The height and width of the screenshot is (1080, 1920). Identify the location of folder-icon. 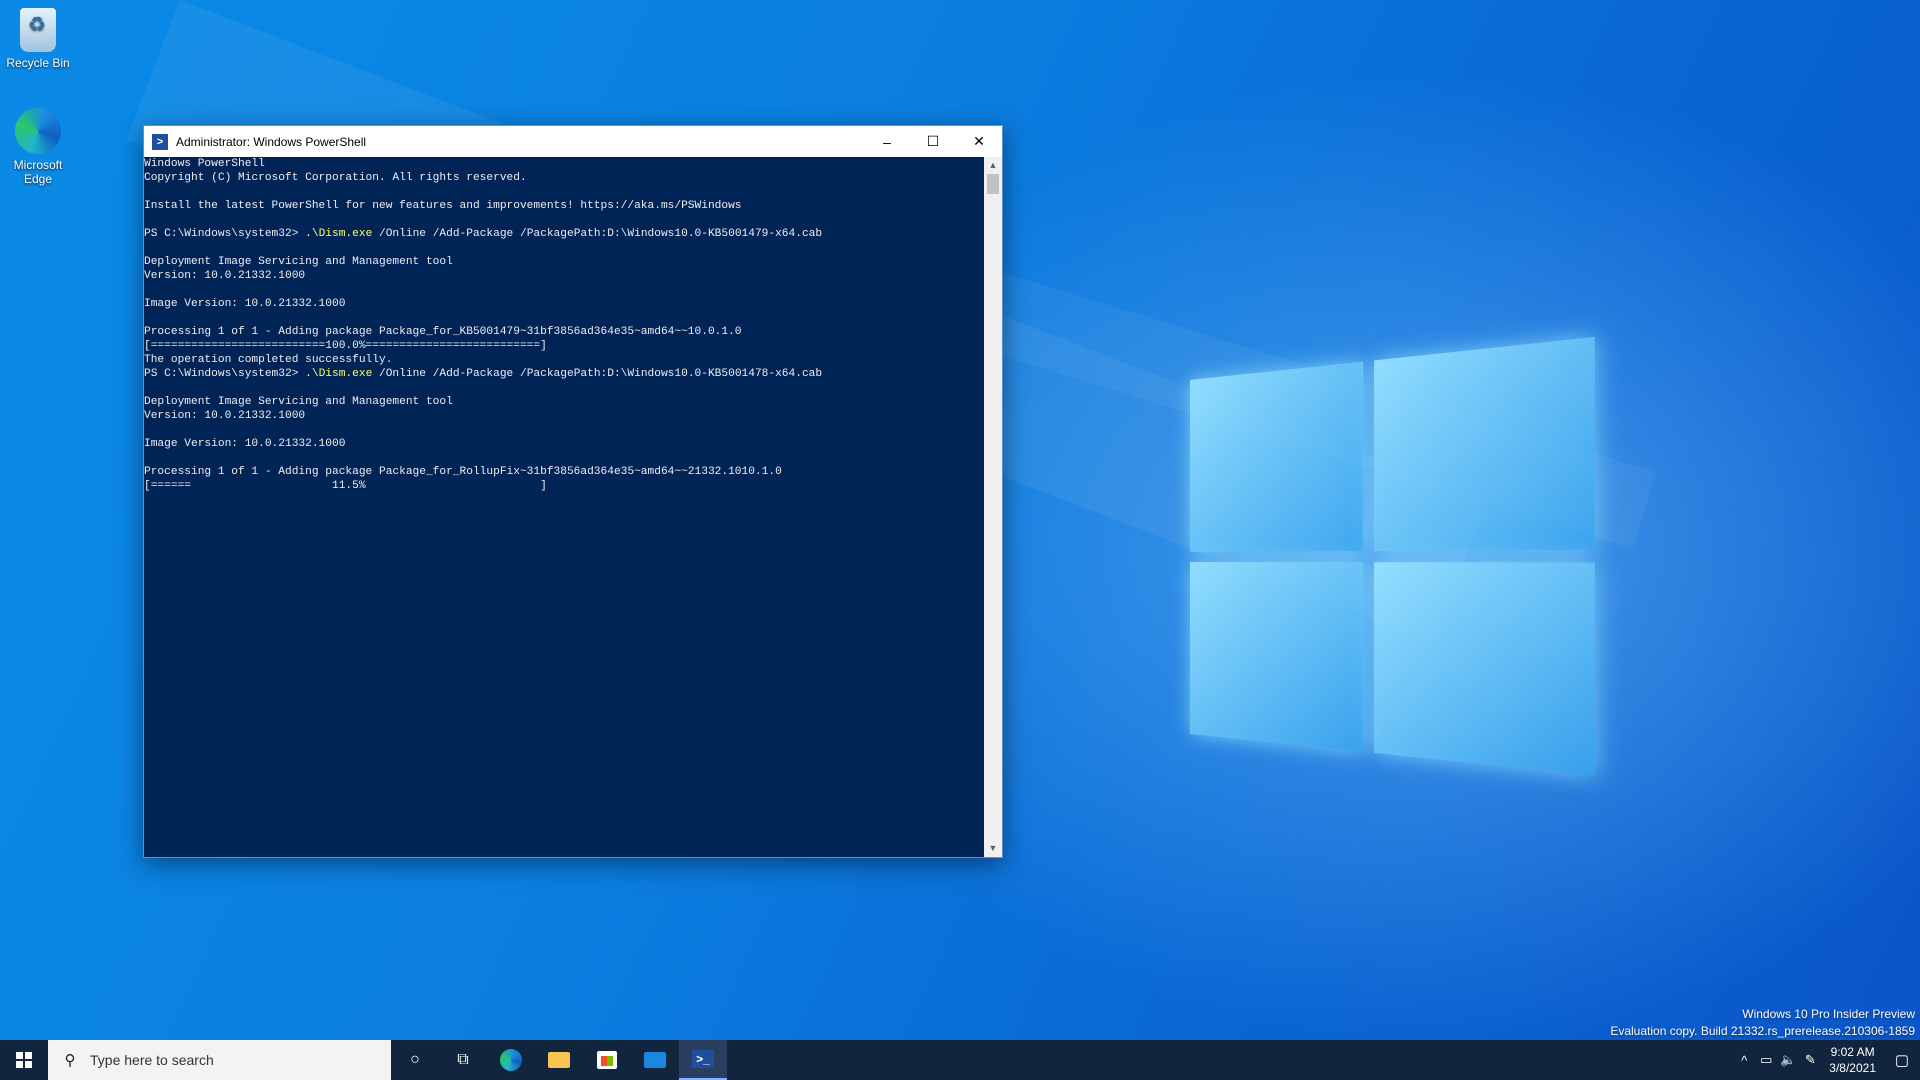
(559, 1060).